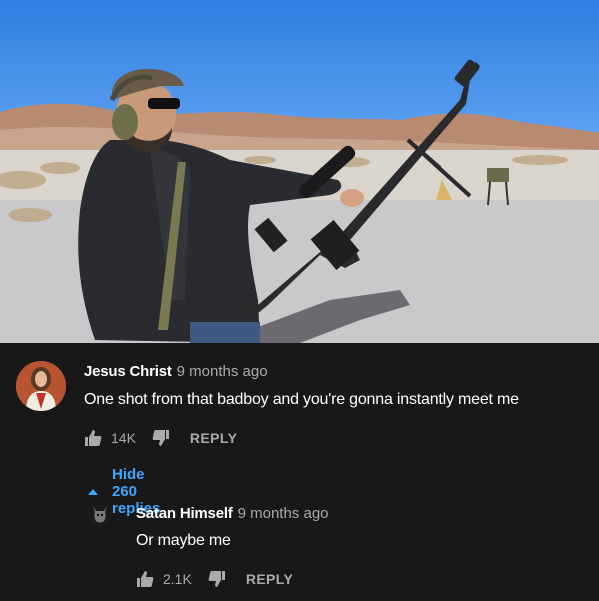  What do you see at coordinates (183, 540) in the screenshot?
I see `reply-text: Or maybe me` at bounding box center [183, 540].